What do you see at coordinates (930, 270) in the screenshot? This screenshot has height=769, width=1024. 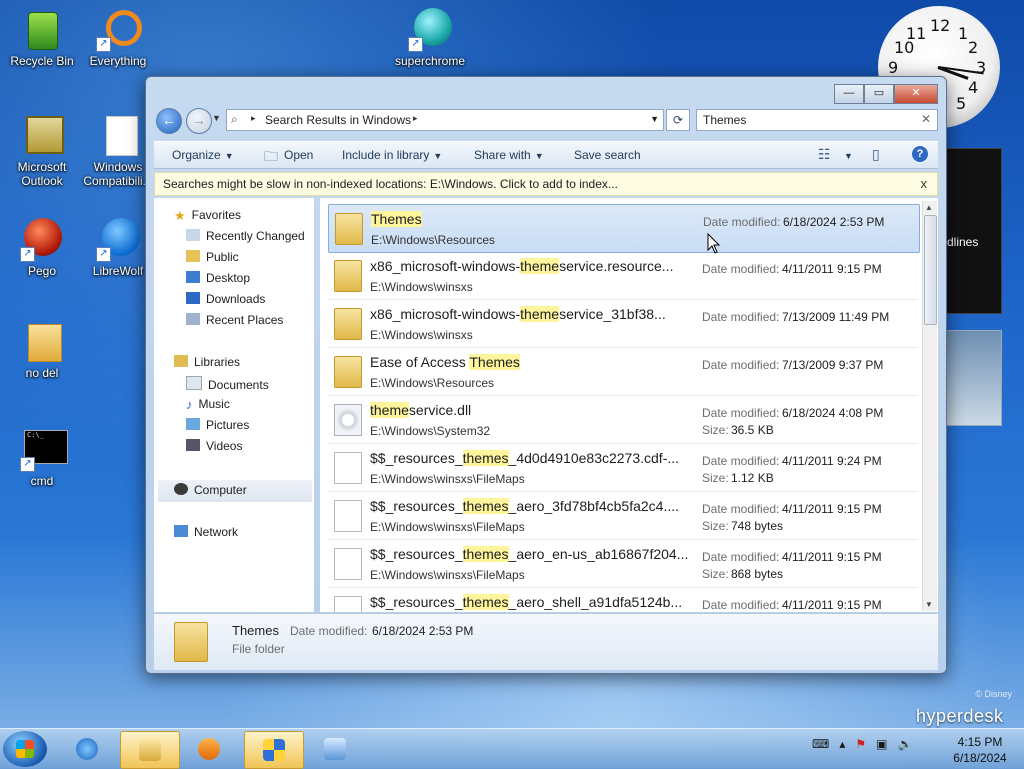 I see `scrollbar-thumb` at bounding box center [930, 270].